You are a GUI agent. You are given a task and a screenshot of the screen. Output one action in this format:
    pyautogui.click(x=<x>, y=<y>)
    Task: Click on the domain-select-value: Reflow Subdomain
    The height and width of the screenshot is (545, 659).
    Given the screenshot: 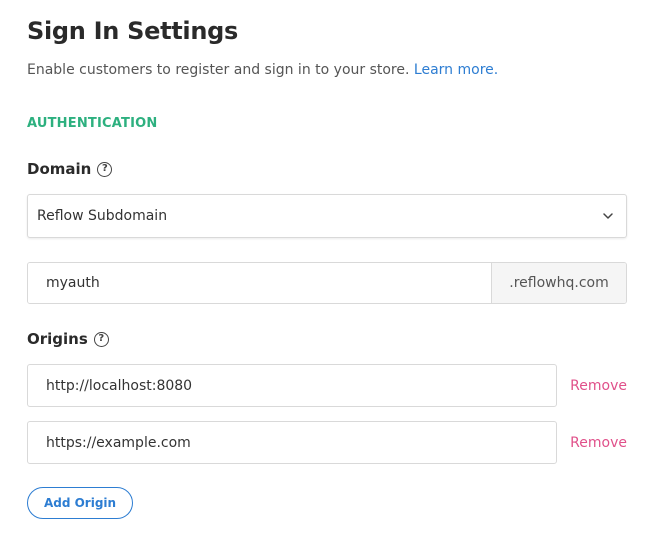 What is the action you would take?
    pyautogui.click(x=102, y=216)
    